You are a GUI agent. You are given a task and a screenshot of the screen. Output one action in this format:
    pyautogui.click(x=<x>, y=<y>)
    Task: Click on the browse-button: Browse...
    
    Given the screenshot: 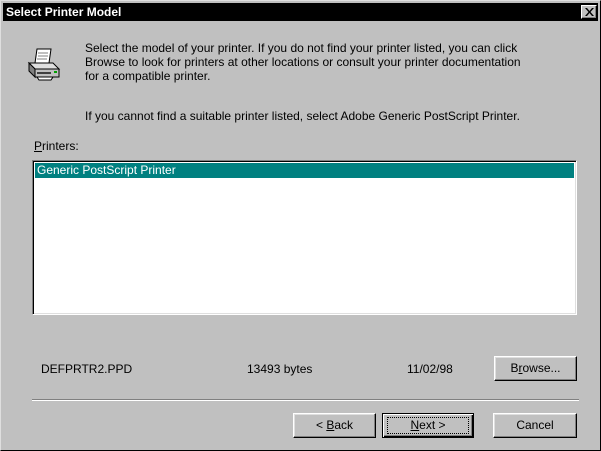 What is the action you would take?
    pyautogui.click(x=535, y=368)
    